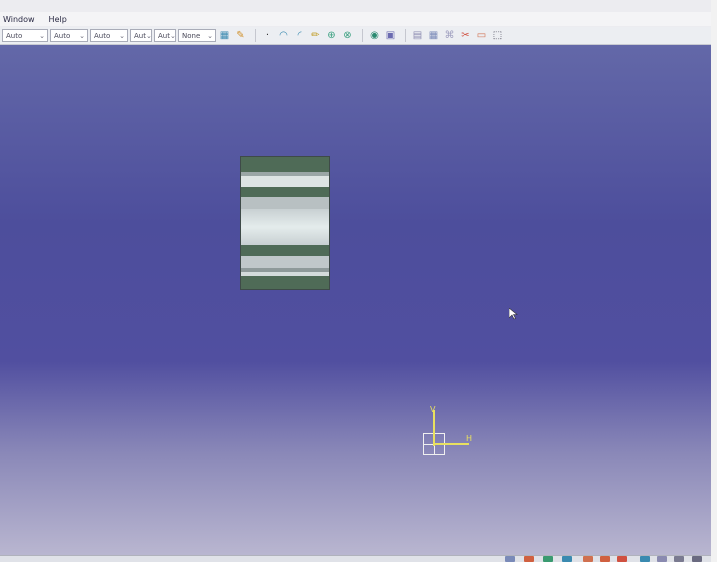 The width and height of the screenshot is (717, 562). I want to click on arc-icon: ◠, so click(283, 35).